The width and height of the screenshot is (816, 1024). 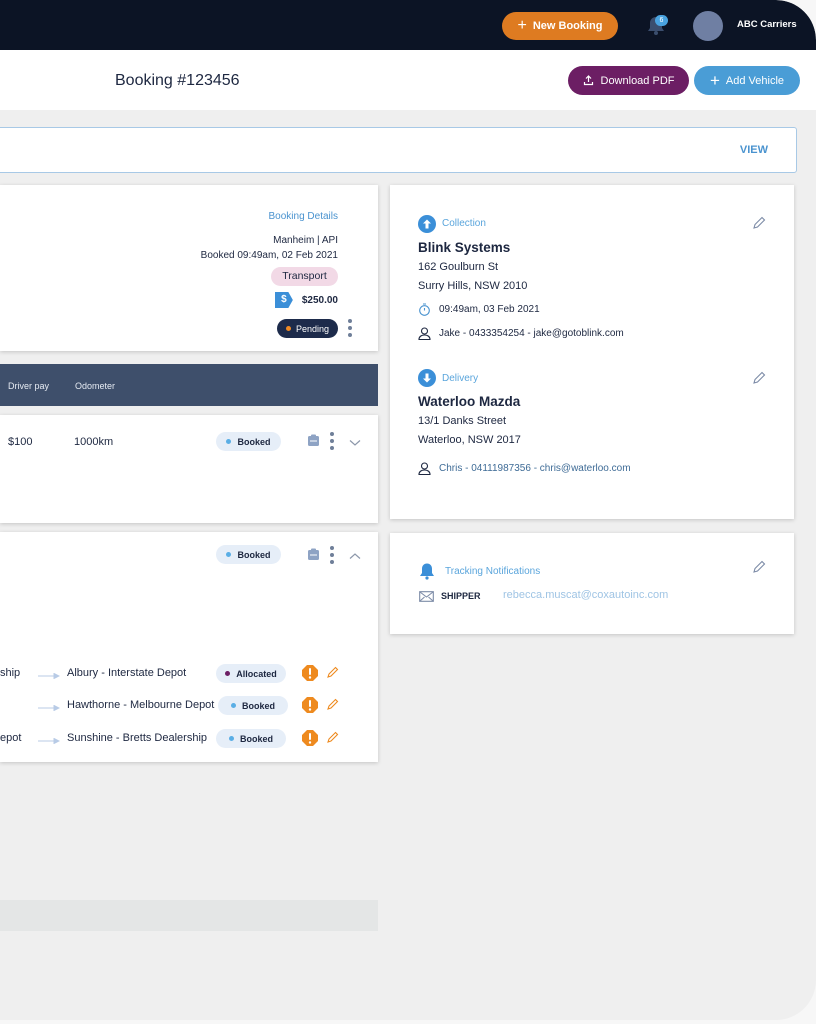 What do you see at coordinates (189, 469) in the screenshot?
I see `vehicle-row: $100 1000km Booked` at bounding box center [189, 469].